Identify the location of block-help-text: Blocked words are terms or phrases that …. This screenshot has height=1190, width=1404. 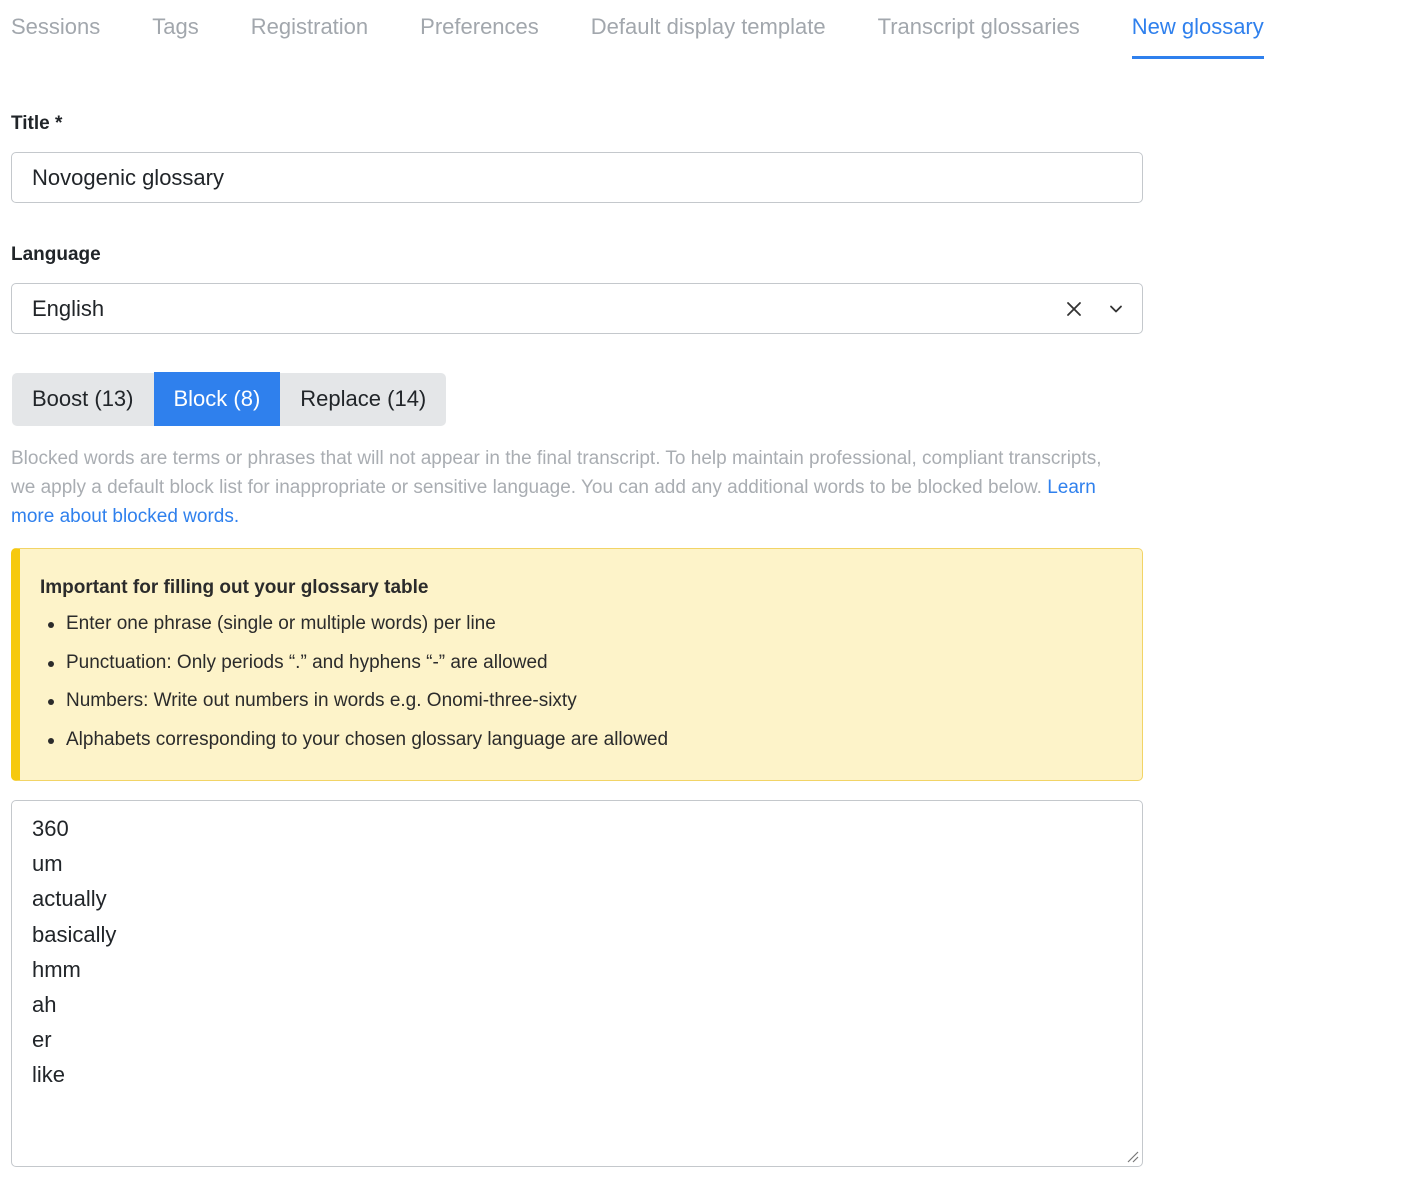
(571, 487).